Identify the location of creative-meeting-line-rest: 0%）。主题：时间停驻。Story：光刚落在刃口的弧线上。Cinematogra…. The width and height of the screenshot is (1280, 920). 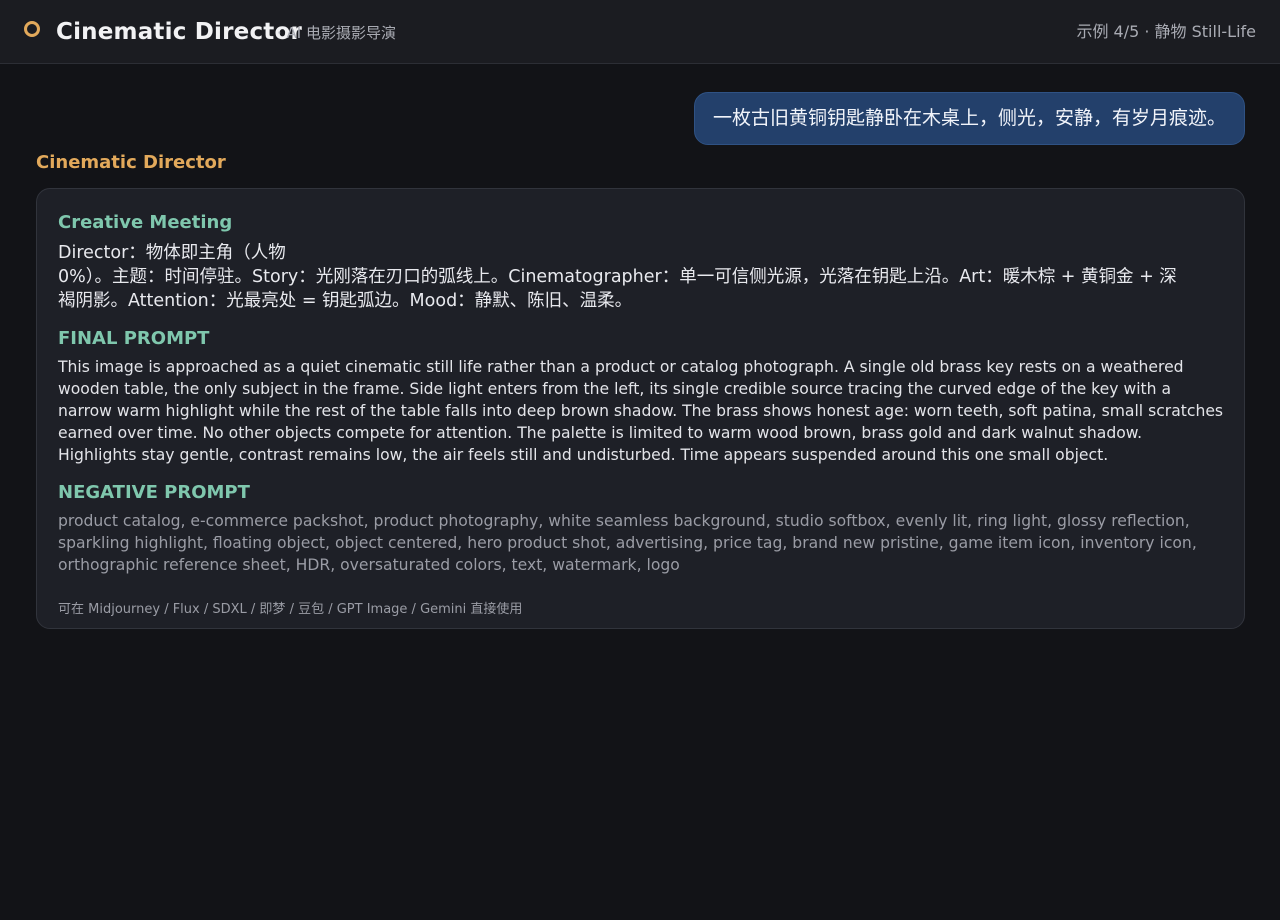
(617, 289).